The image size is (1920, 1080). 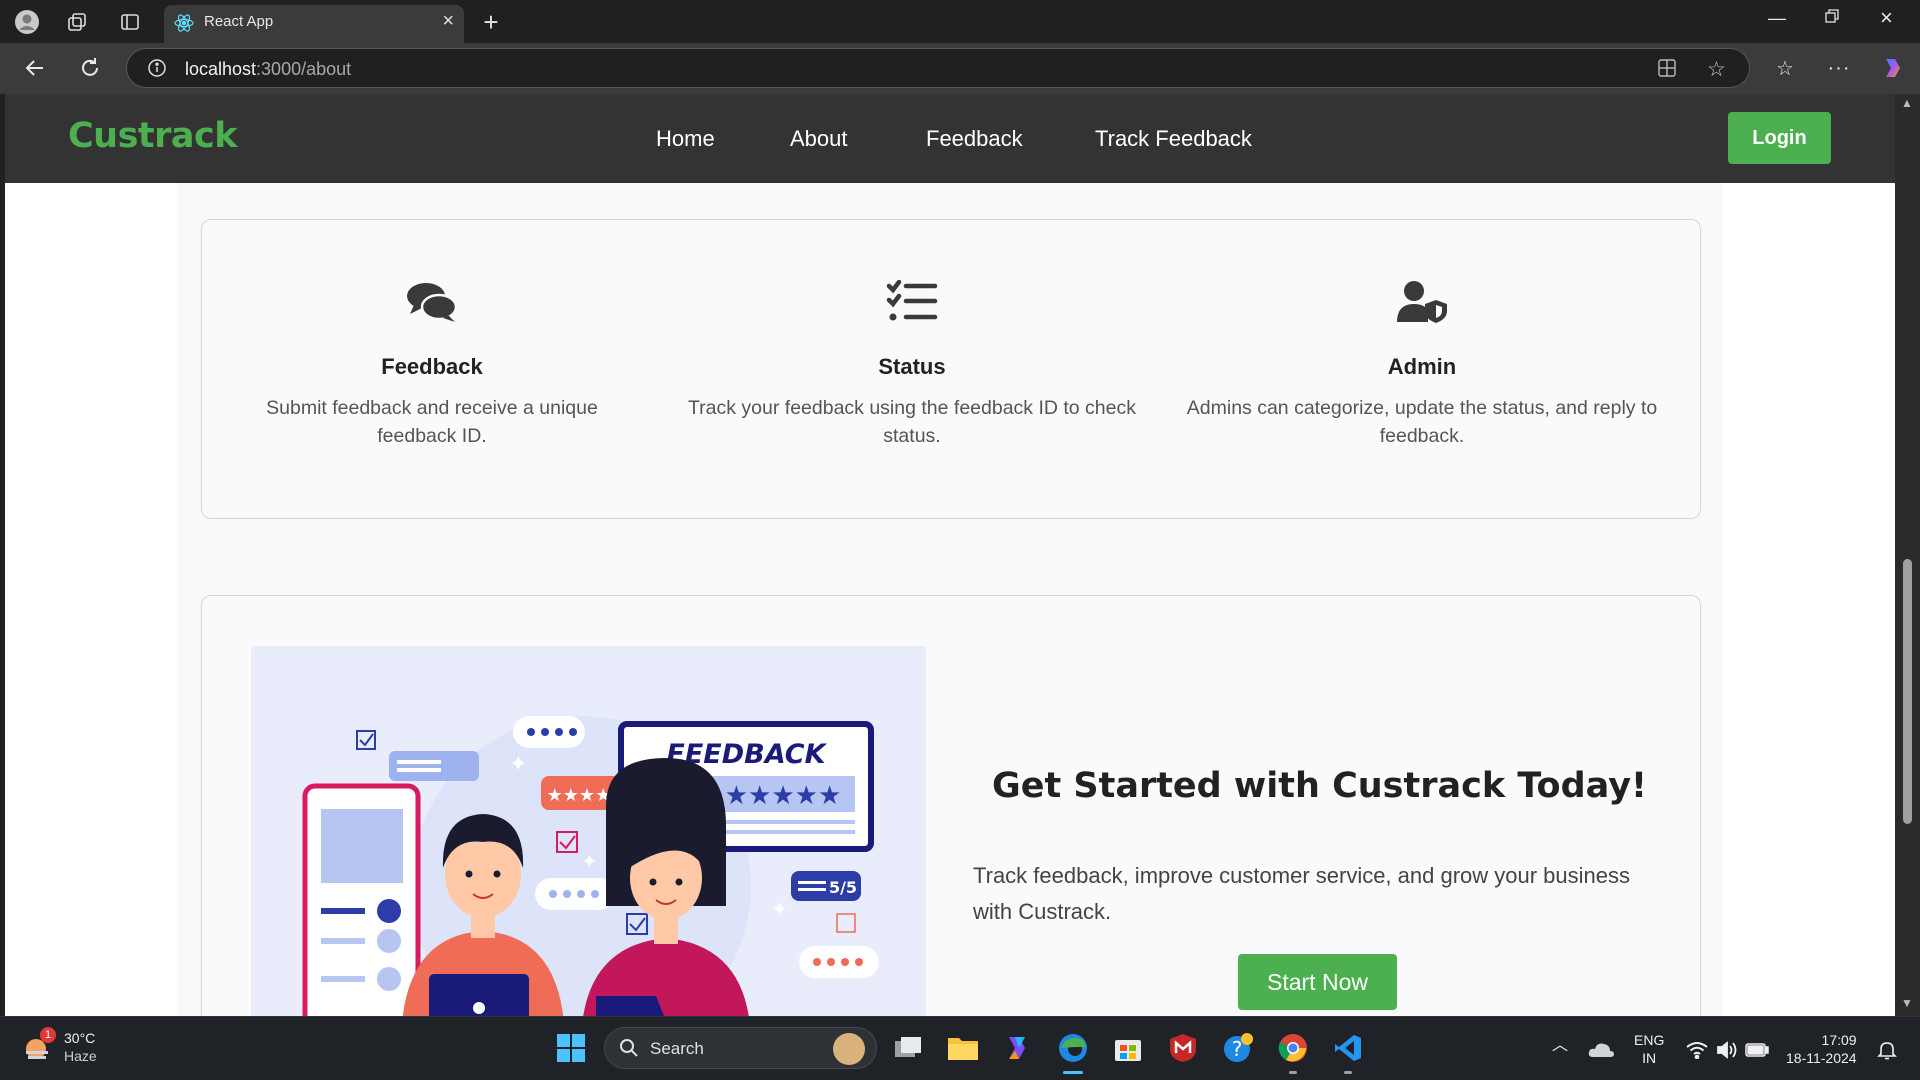 I want to click on tasks-list-icon, so click(x=912, y=302).